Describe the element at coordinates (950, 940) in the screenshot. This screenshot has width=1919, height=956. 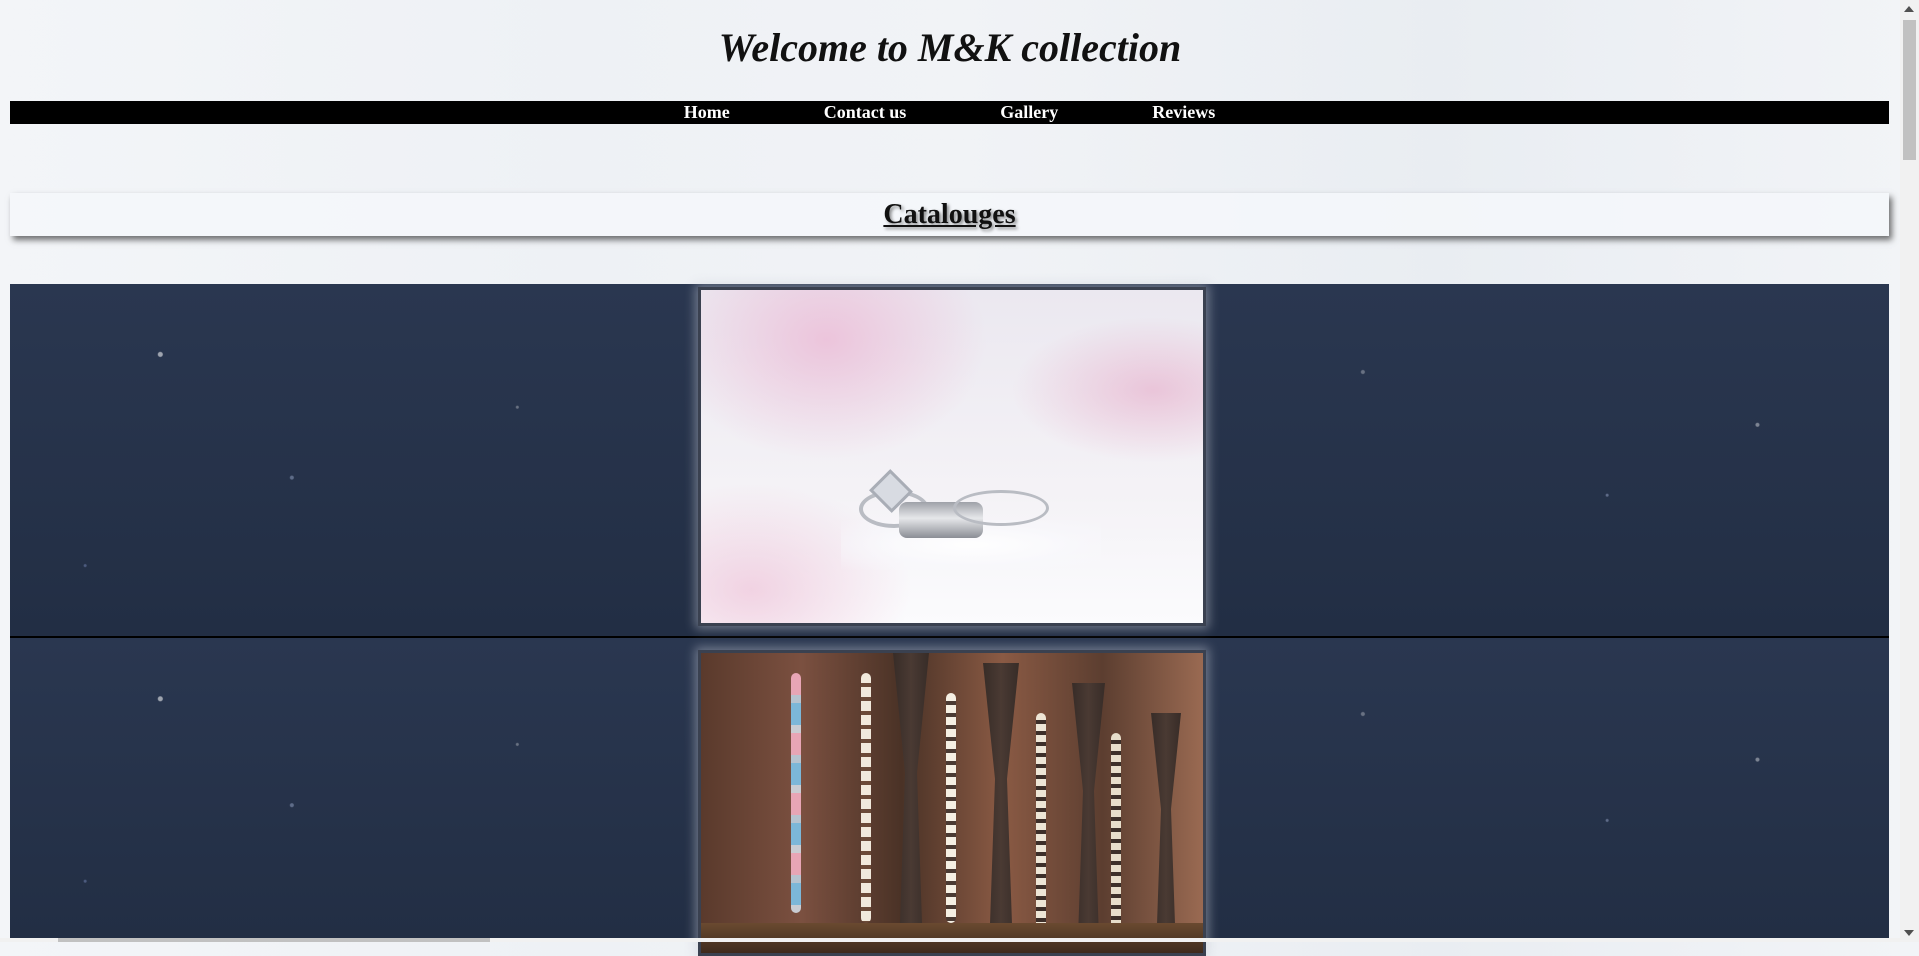
I see `horizontal-scrollbar` at that location.